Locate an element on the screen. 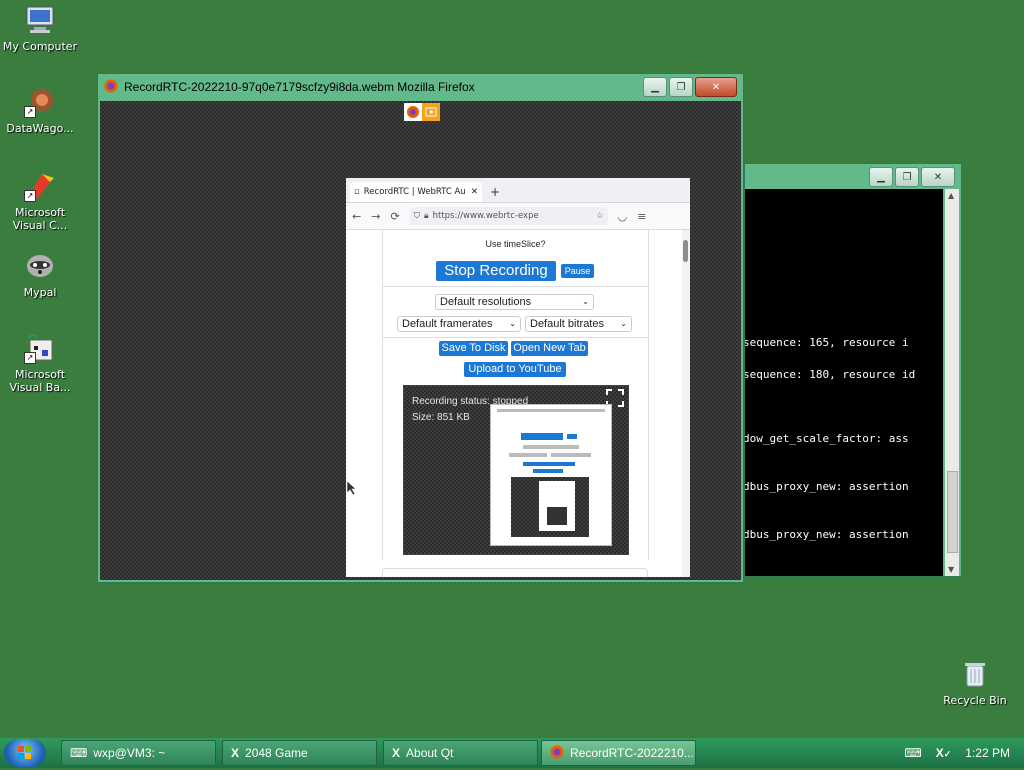 The width and height of the screenshot is (1024, 770). resolutions-select: Default resolutions ⌄ is located at coordinates (514, 302).